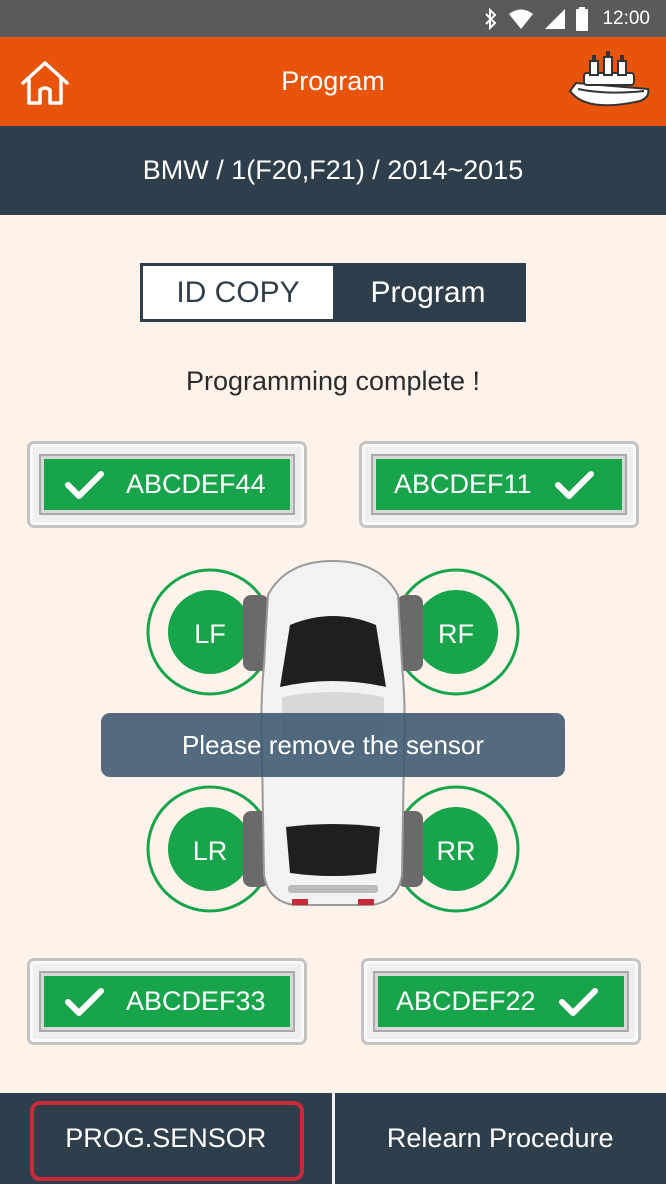  I want to click on sensor-id-front-left: ABCDEF44, so click(167, 484).